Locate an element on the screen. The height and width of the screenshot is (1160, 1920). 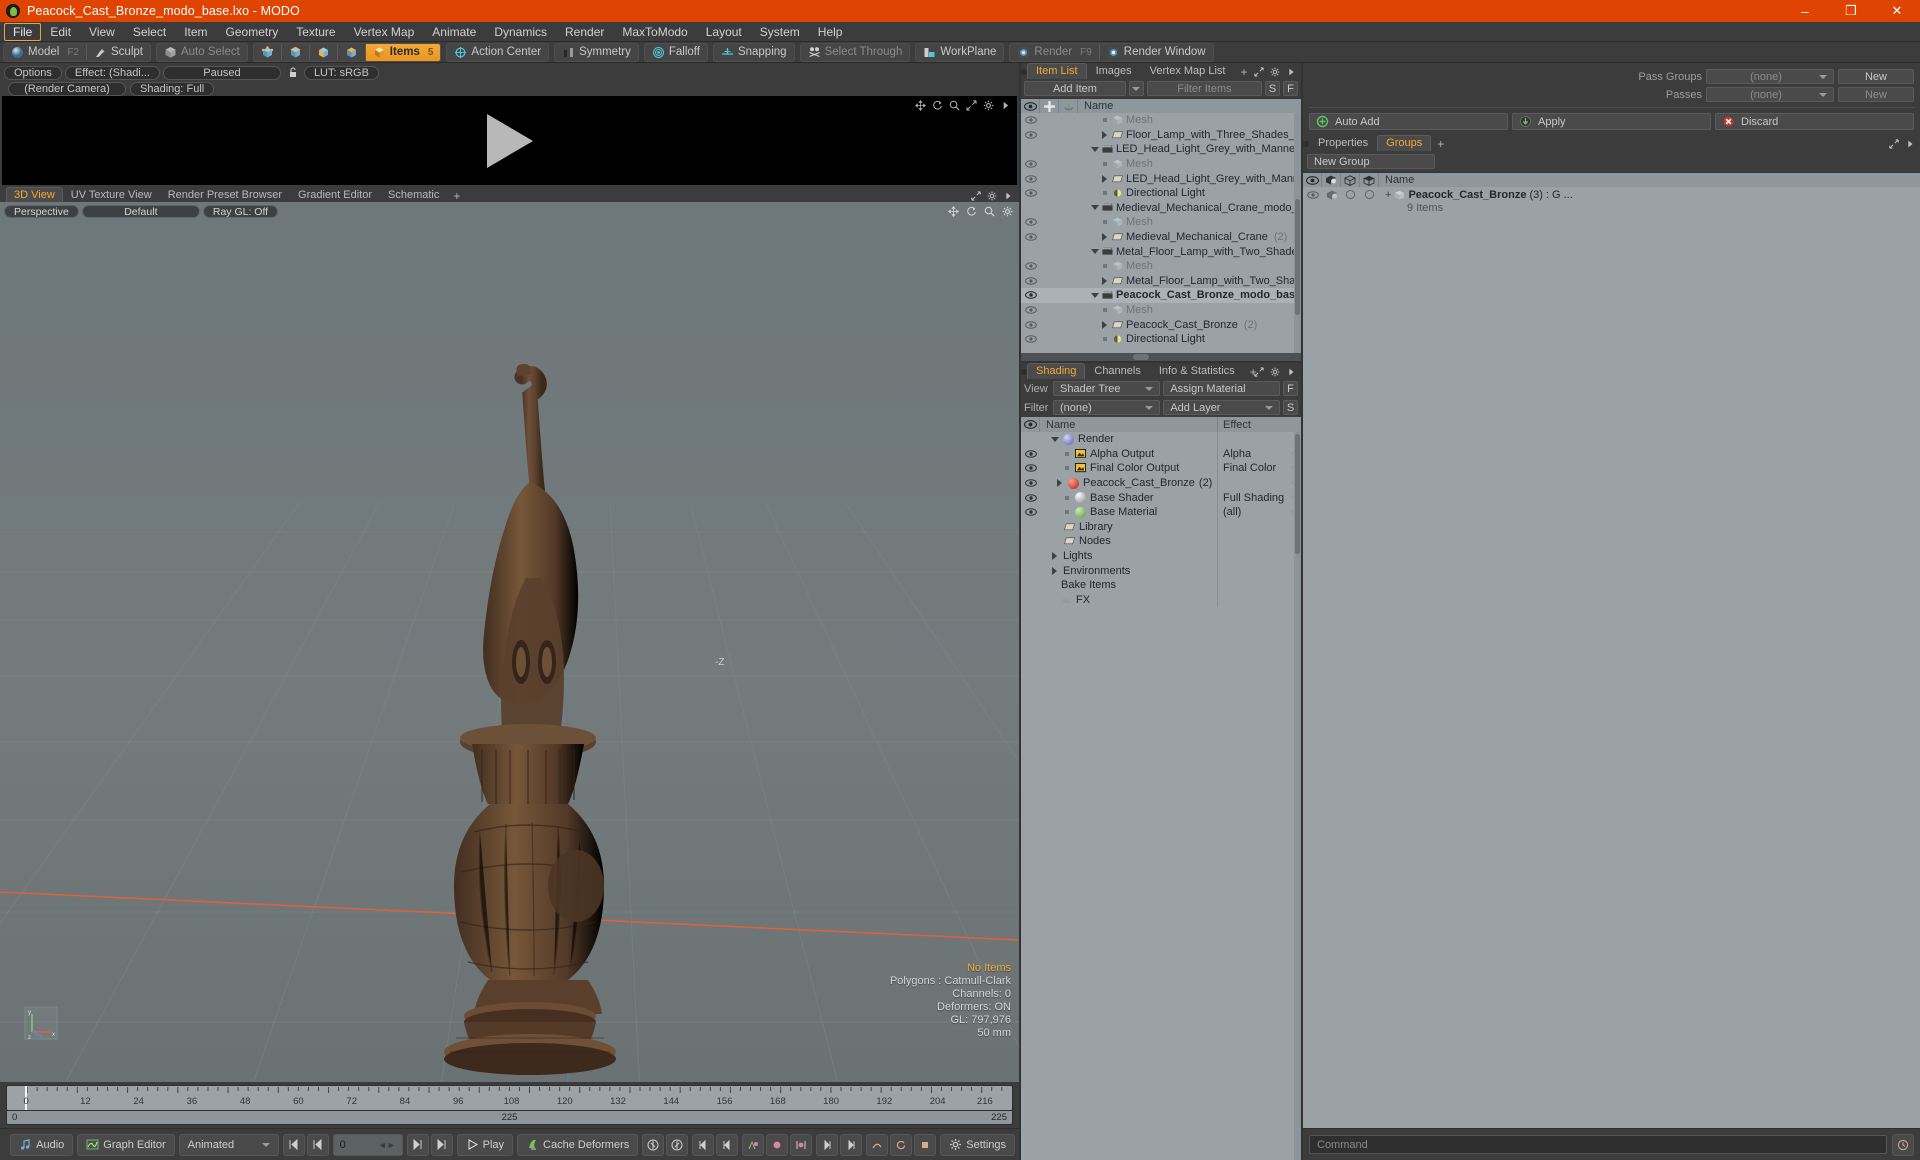
menu-item-file: File is located at coordinates (23, 31).